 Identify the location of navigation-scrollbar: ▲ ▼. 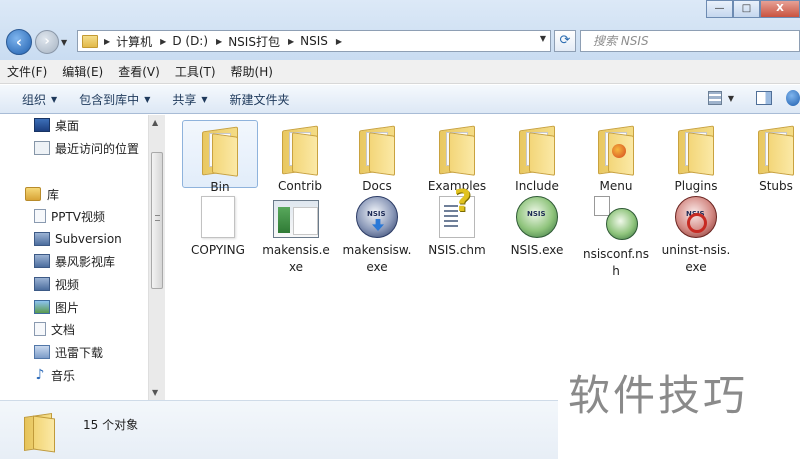
(156, 257).